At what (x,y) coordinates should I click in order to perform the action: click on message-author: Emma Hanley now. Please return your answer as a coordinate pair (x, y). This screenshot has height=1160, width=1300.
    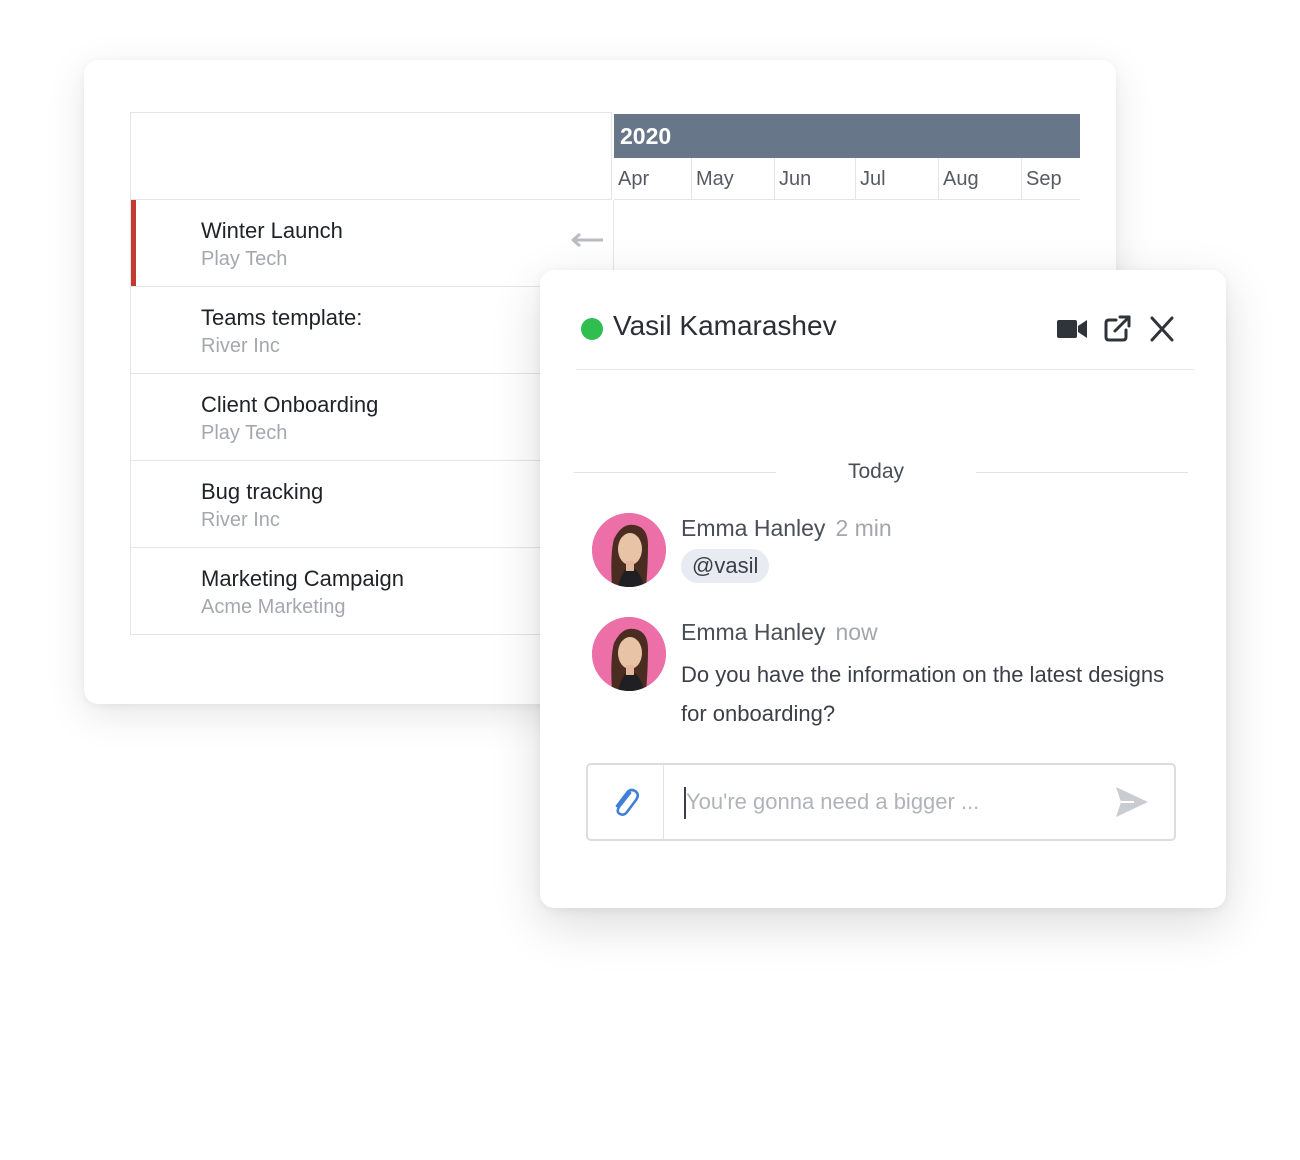
    Looking at the image, I should click on (779, 632).